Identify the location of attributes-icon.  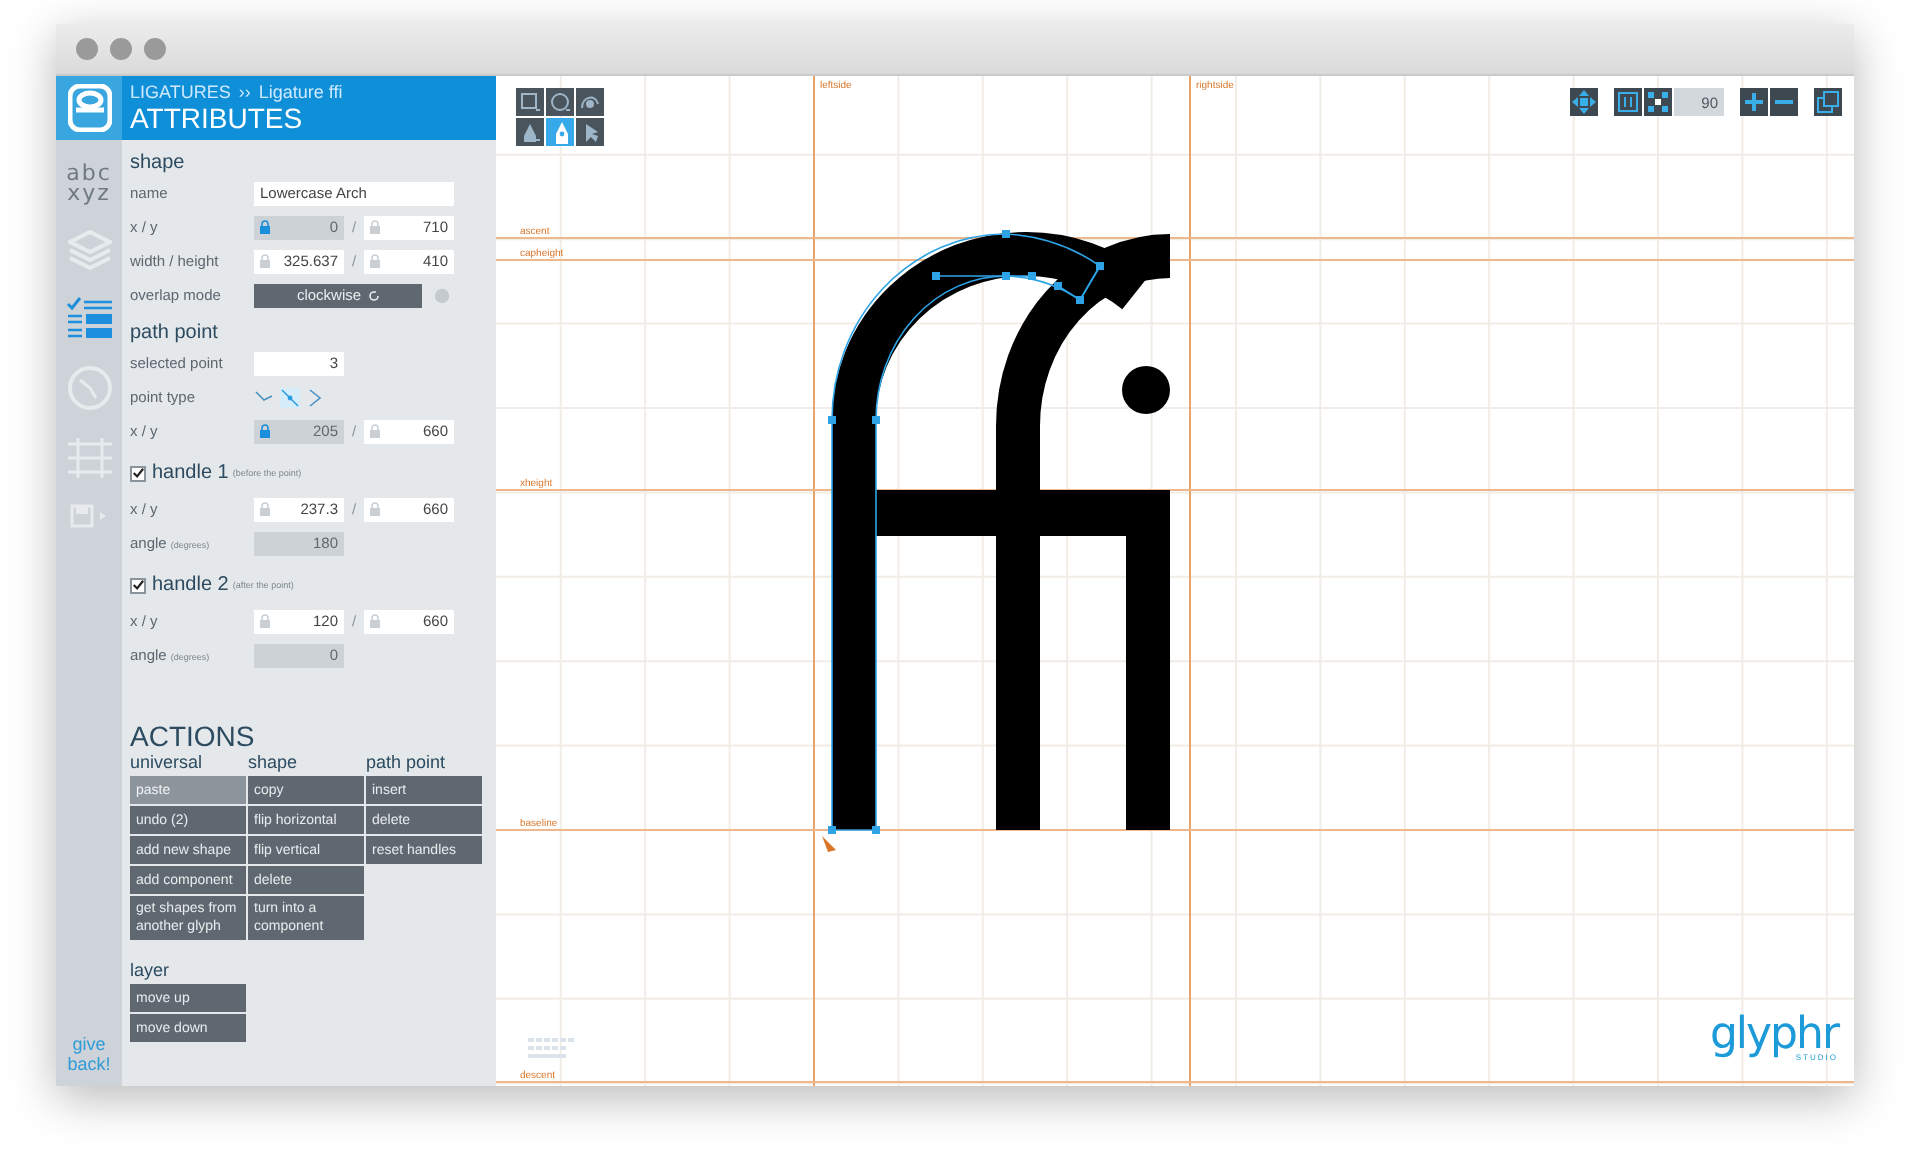
(89, 318).